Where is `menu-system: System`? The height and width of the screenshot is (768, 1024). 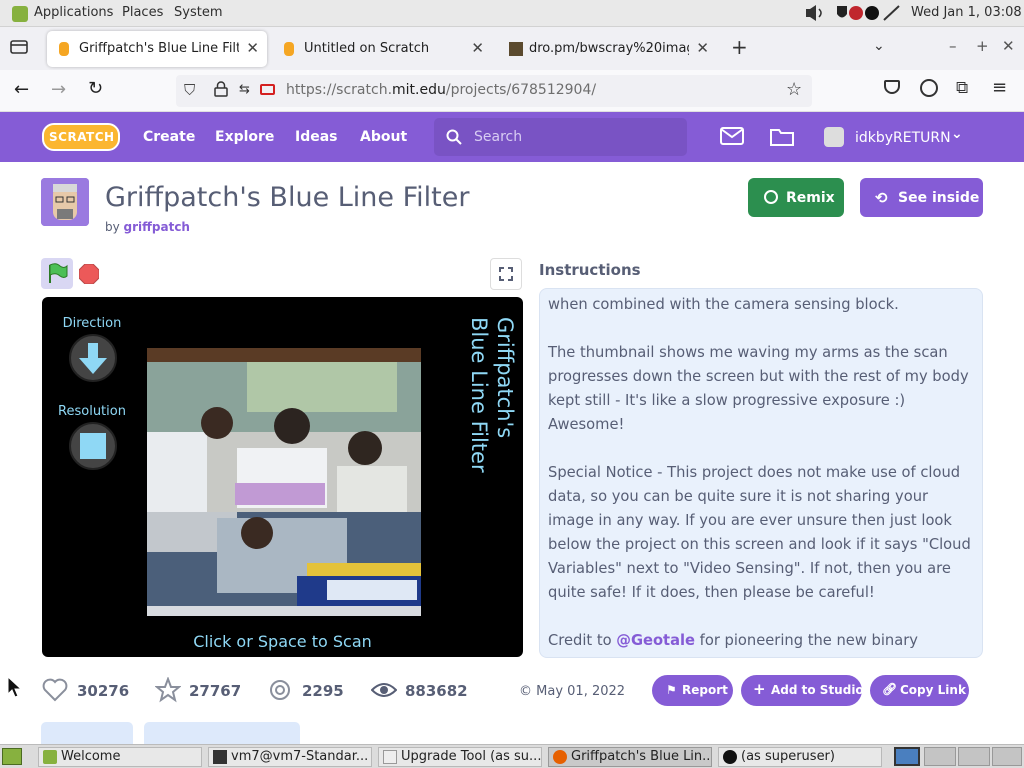 menu-system: System is located at coordinates (198, 12).